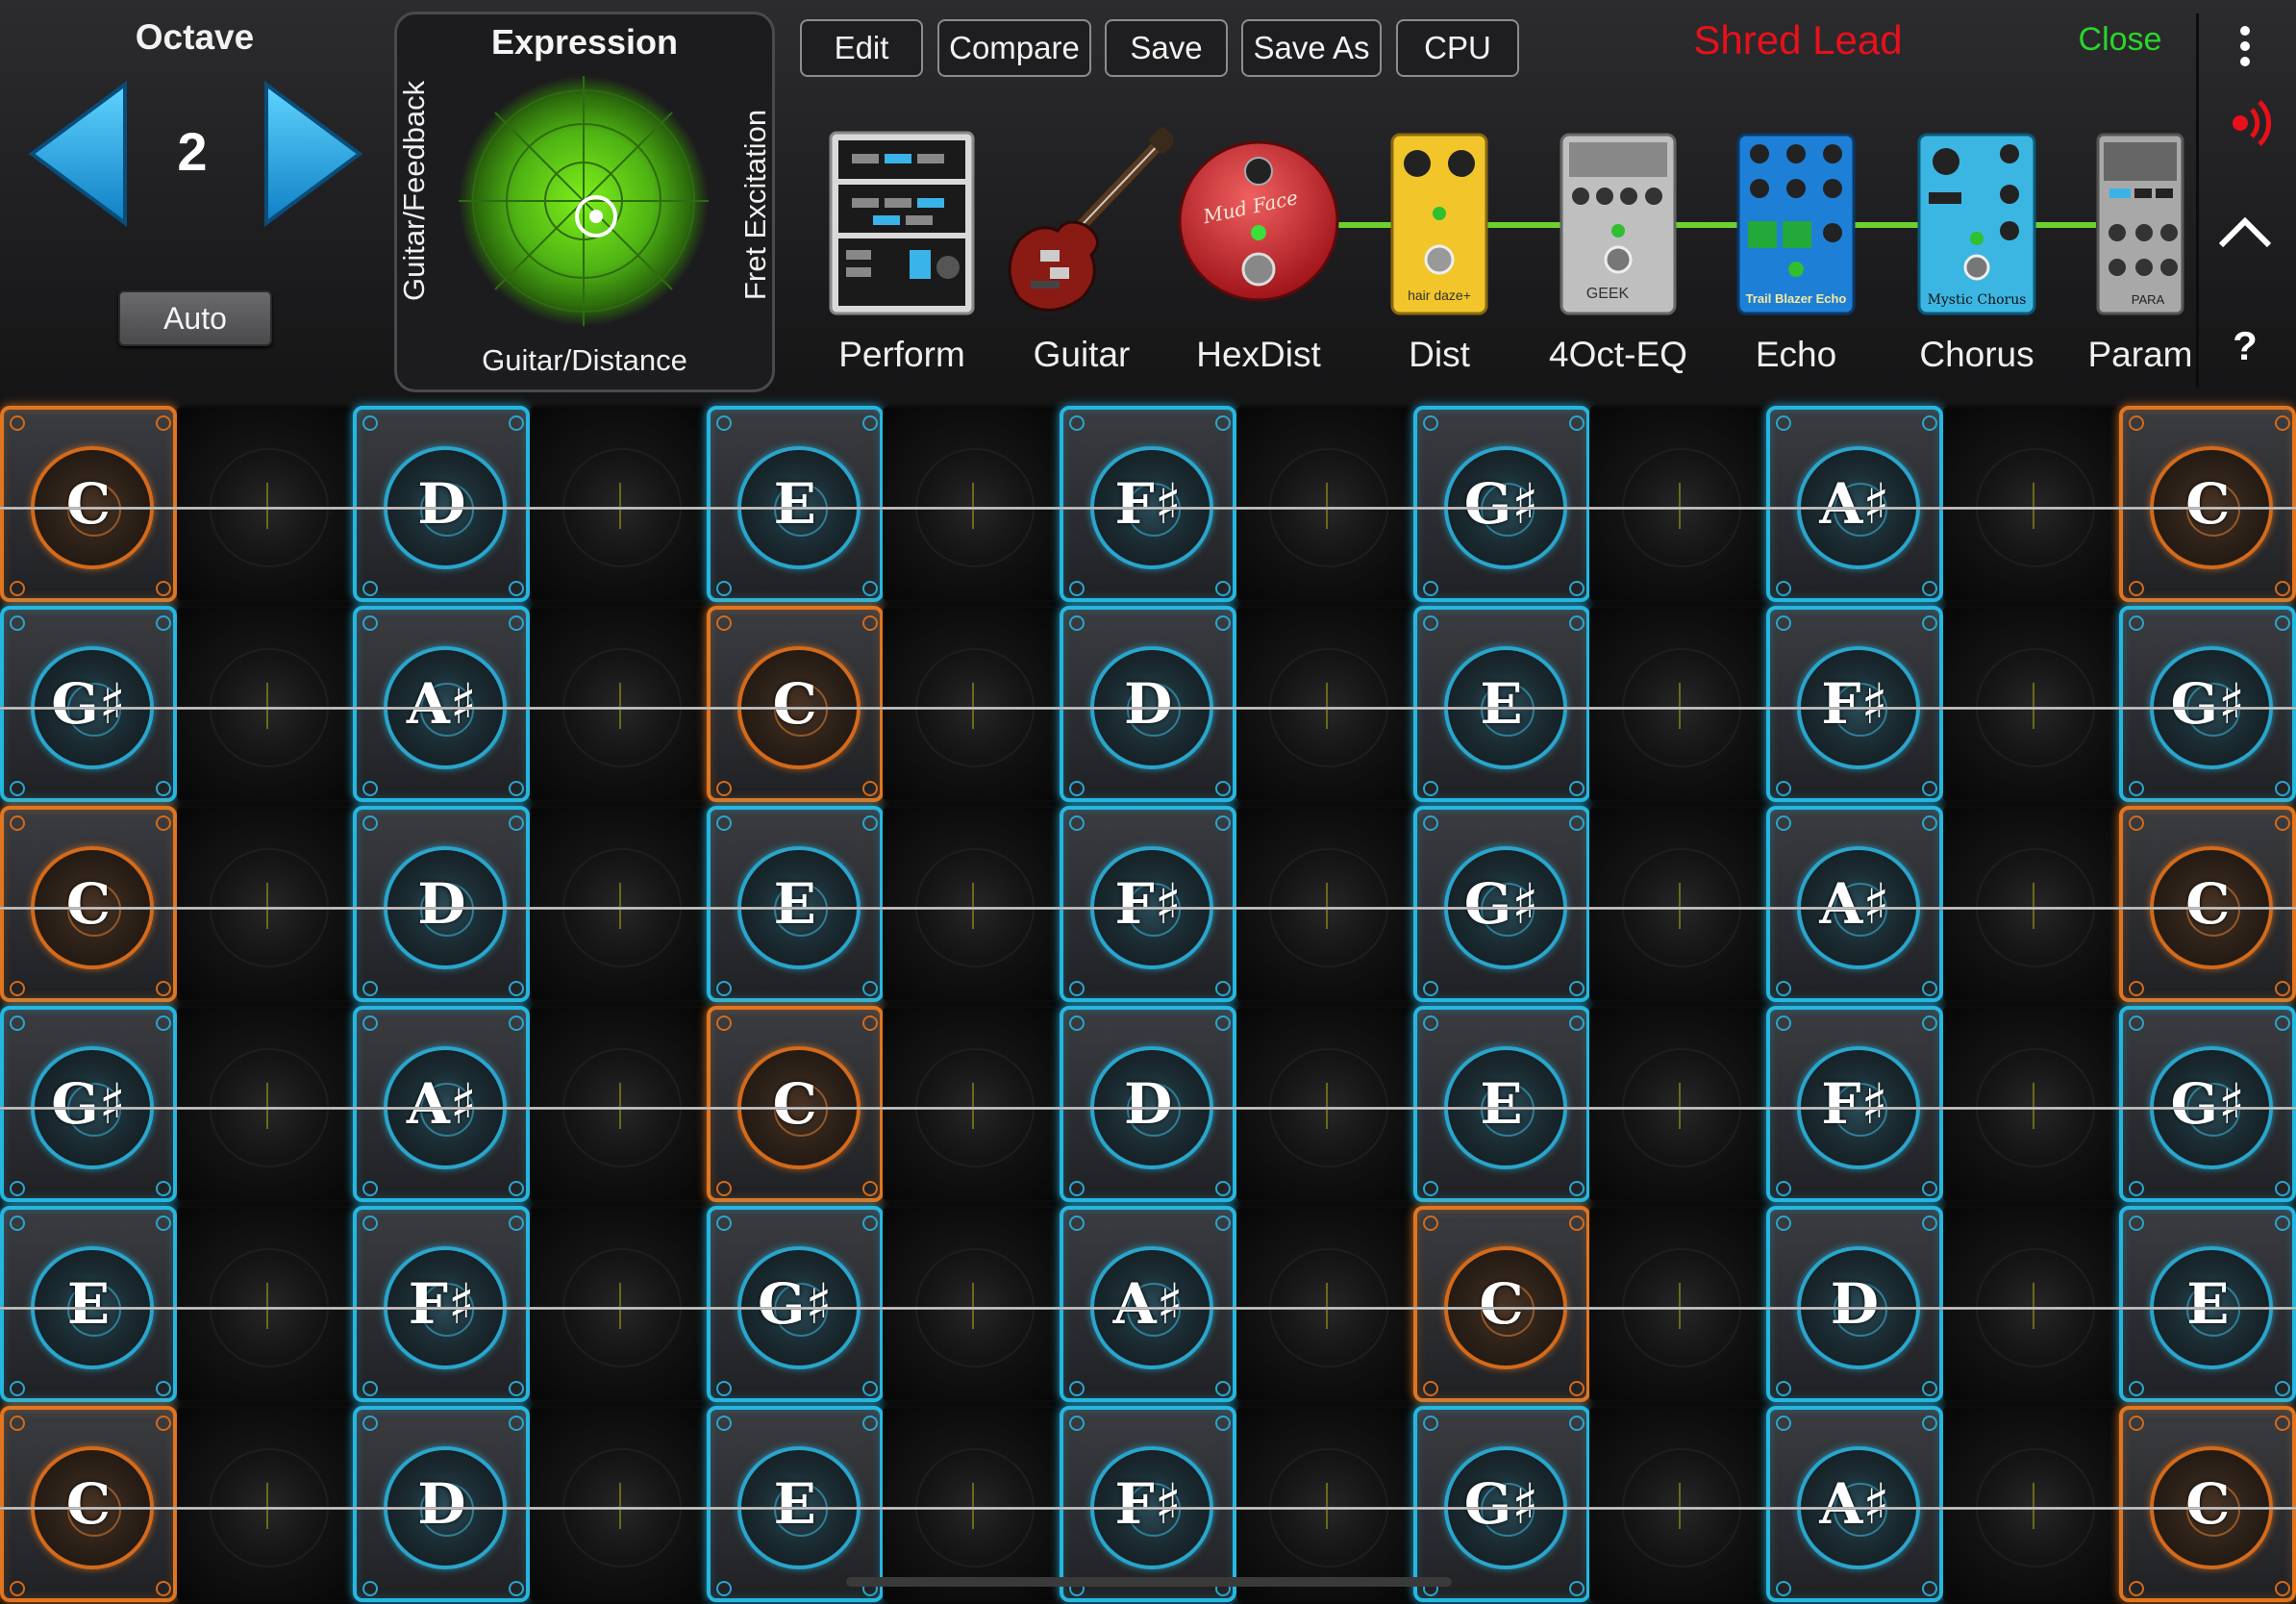 The width and height of the screenshot is (2296, 1604). I want to click on module-echo: Trail Blazer Echo Echo, so click(1796, 249).